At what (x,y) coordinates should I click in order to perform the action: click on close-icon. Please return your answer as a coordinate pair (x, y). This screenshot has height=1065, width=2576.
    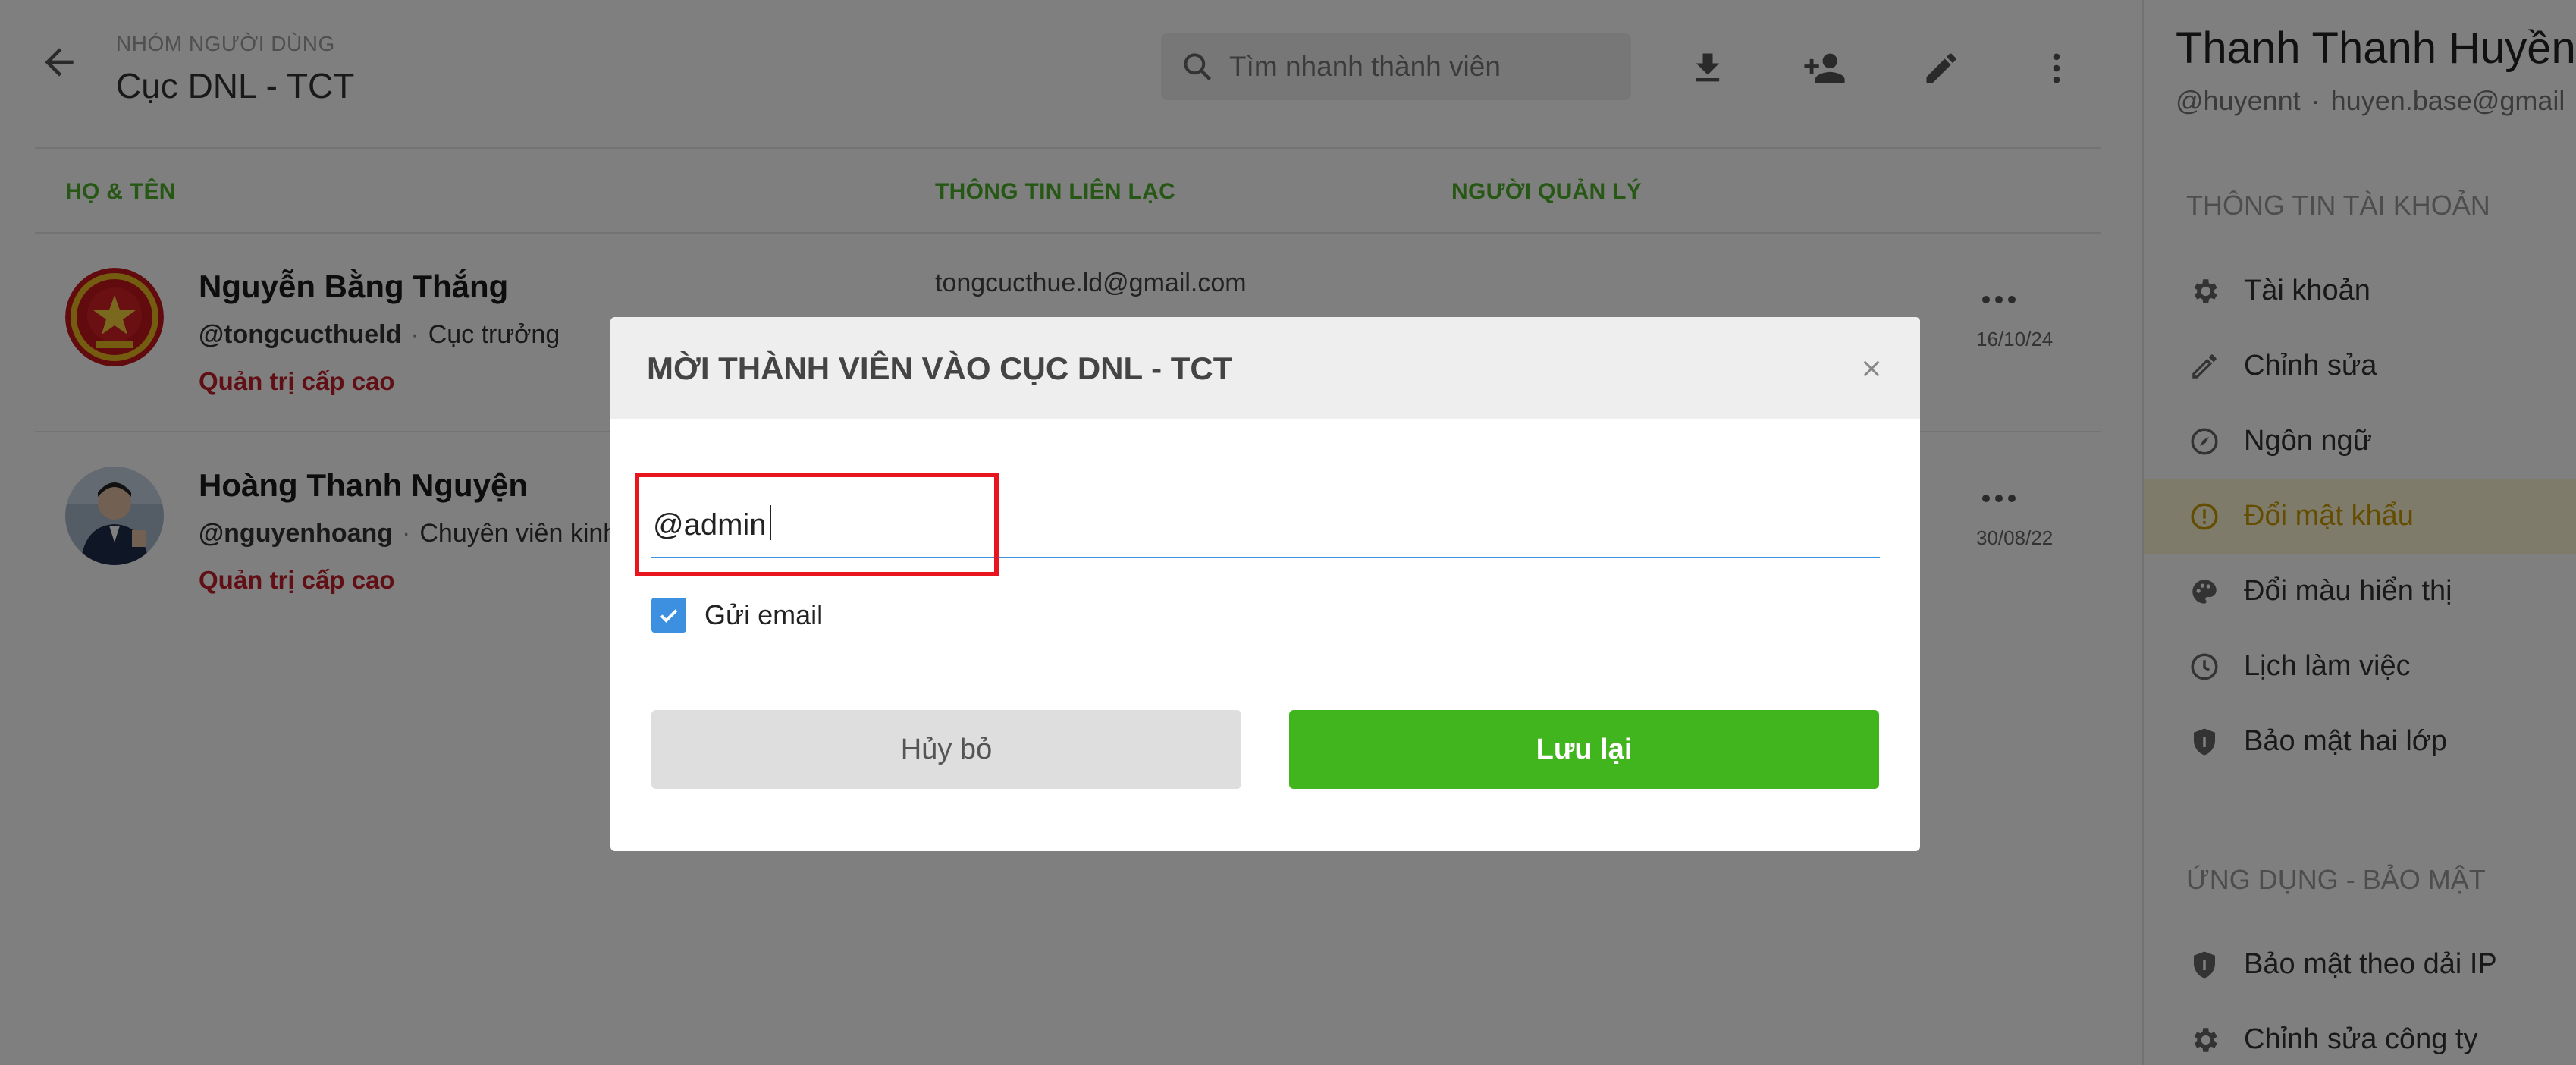
    Looking at the image, I should click on (1871, 368).